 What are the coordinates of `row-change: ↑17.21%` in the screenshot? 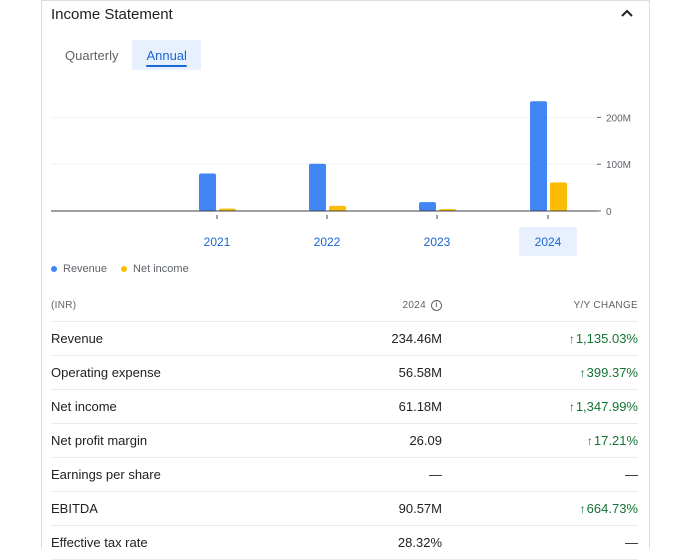 It's located at (540, 440).